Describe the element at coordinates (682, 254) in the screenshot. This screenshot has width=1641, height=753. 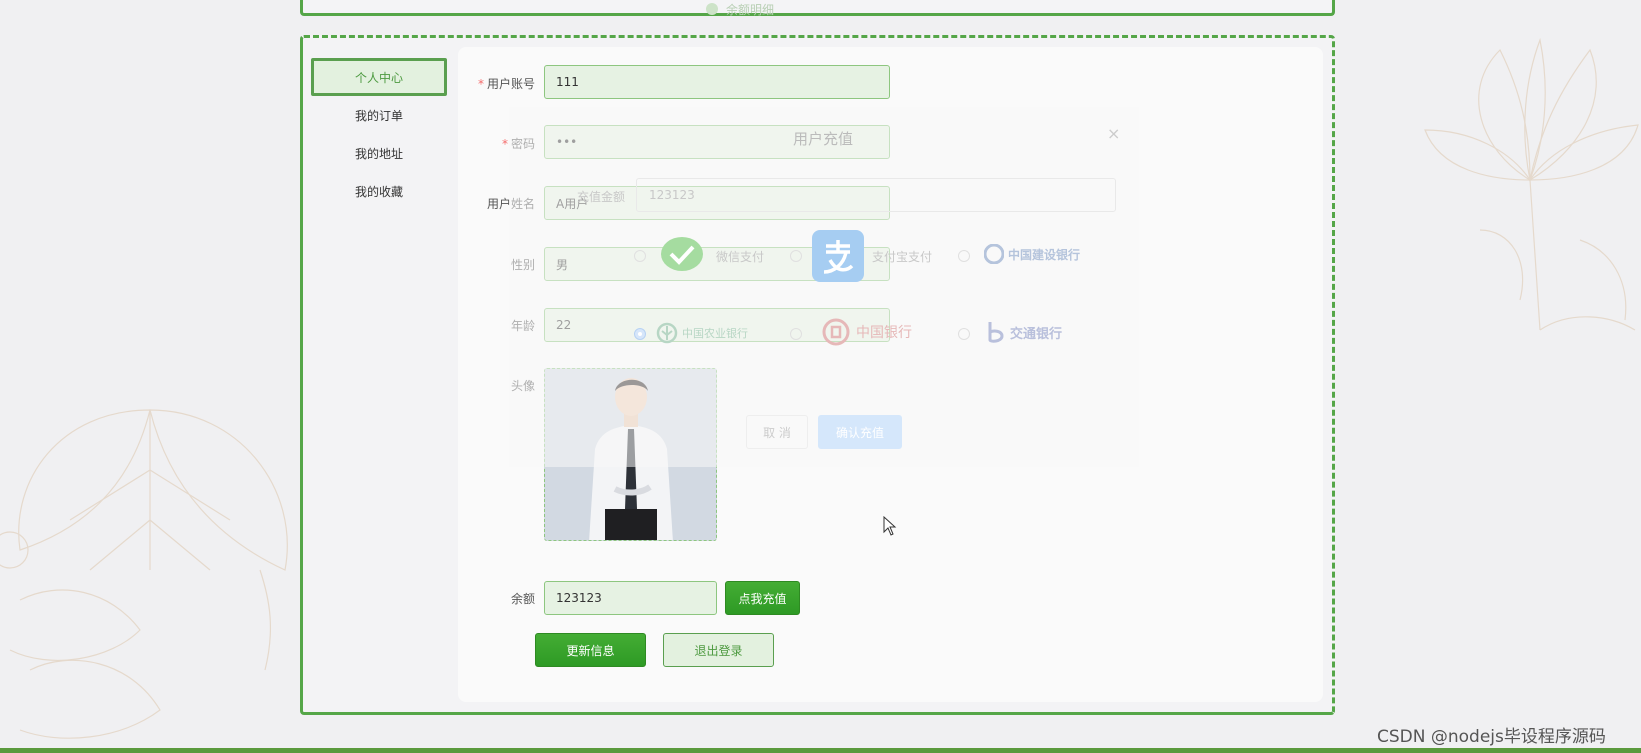
I see `wechat-pay-icon` at that location.